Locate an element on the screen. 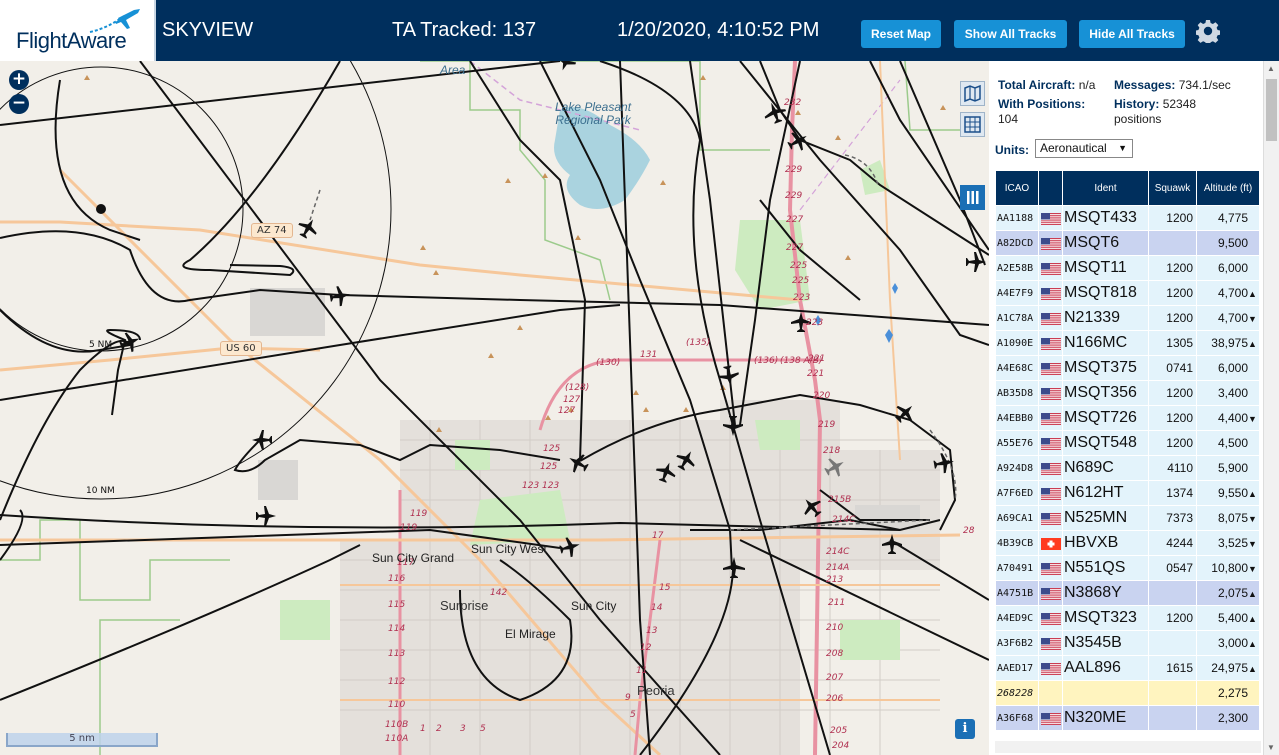 The height and width of the screenshot is (755, 1279). altitude-cell: 6,000 is located at coordinates (1228, 268).